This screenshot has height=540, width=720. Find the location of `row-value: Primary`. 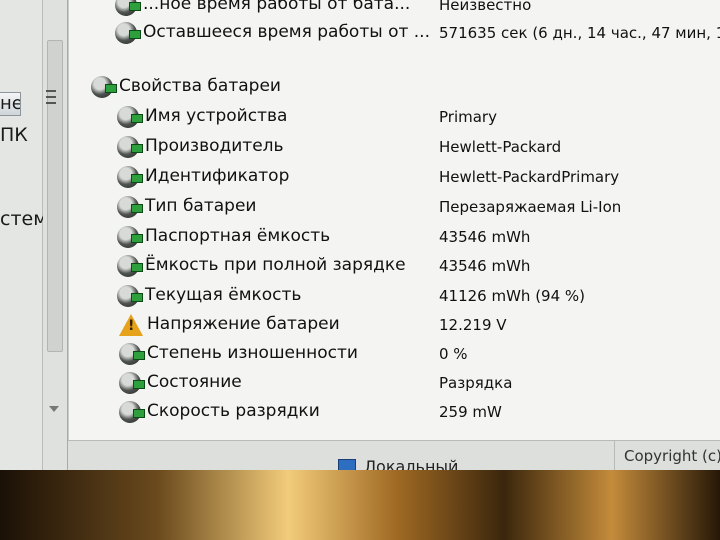

row-value: Primary is located at coordinates (468, 117).